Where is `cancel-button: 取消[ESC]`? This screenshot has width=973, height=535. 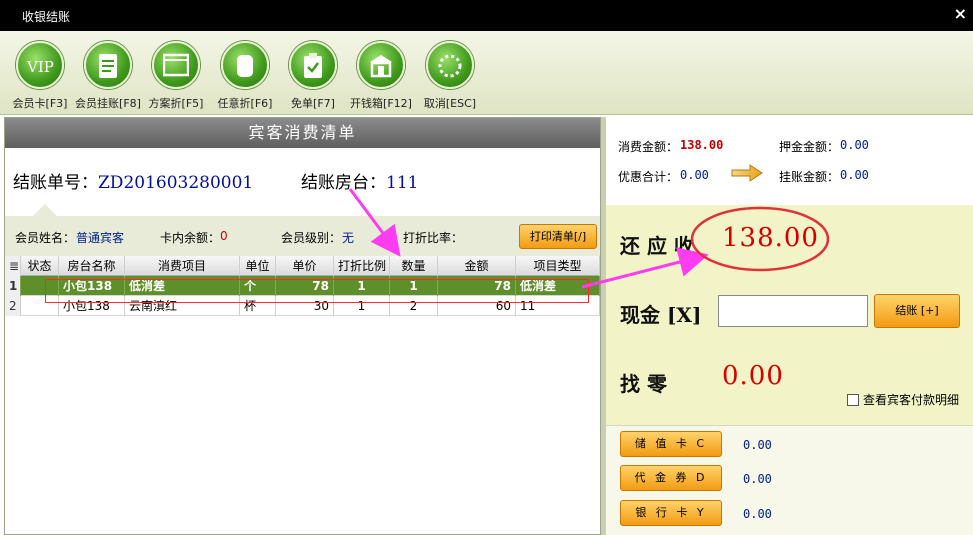 cancel-button: 取消[ESC] is located at coordinates (450, 76).